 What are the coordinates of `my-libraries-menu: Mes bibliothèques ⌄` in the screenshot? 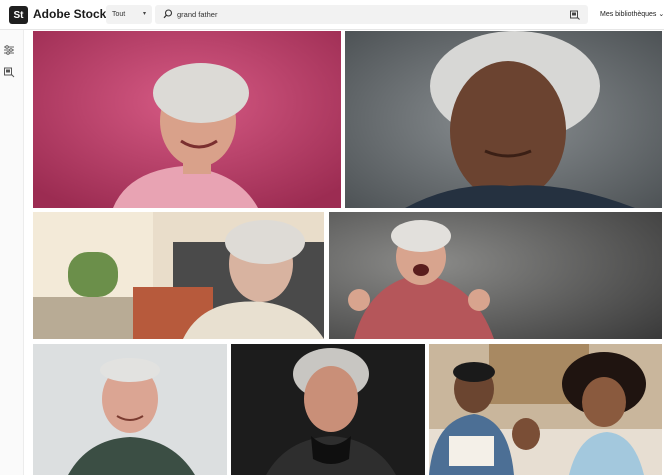 It's located at (632, 14).